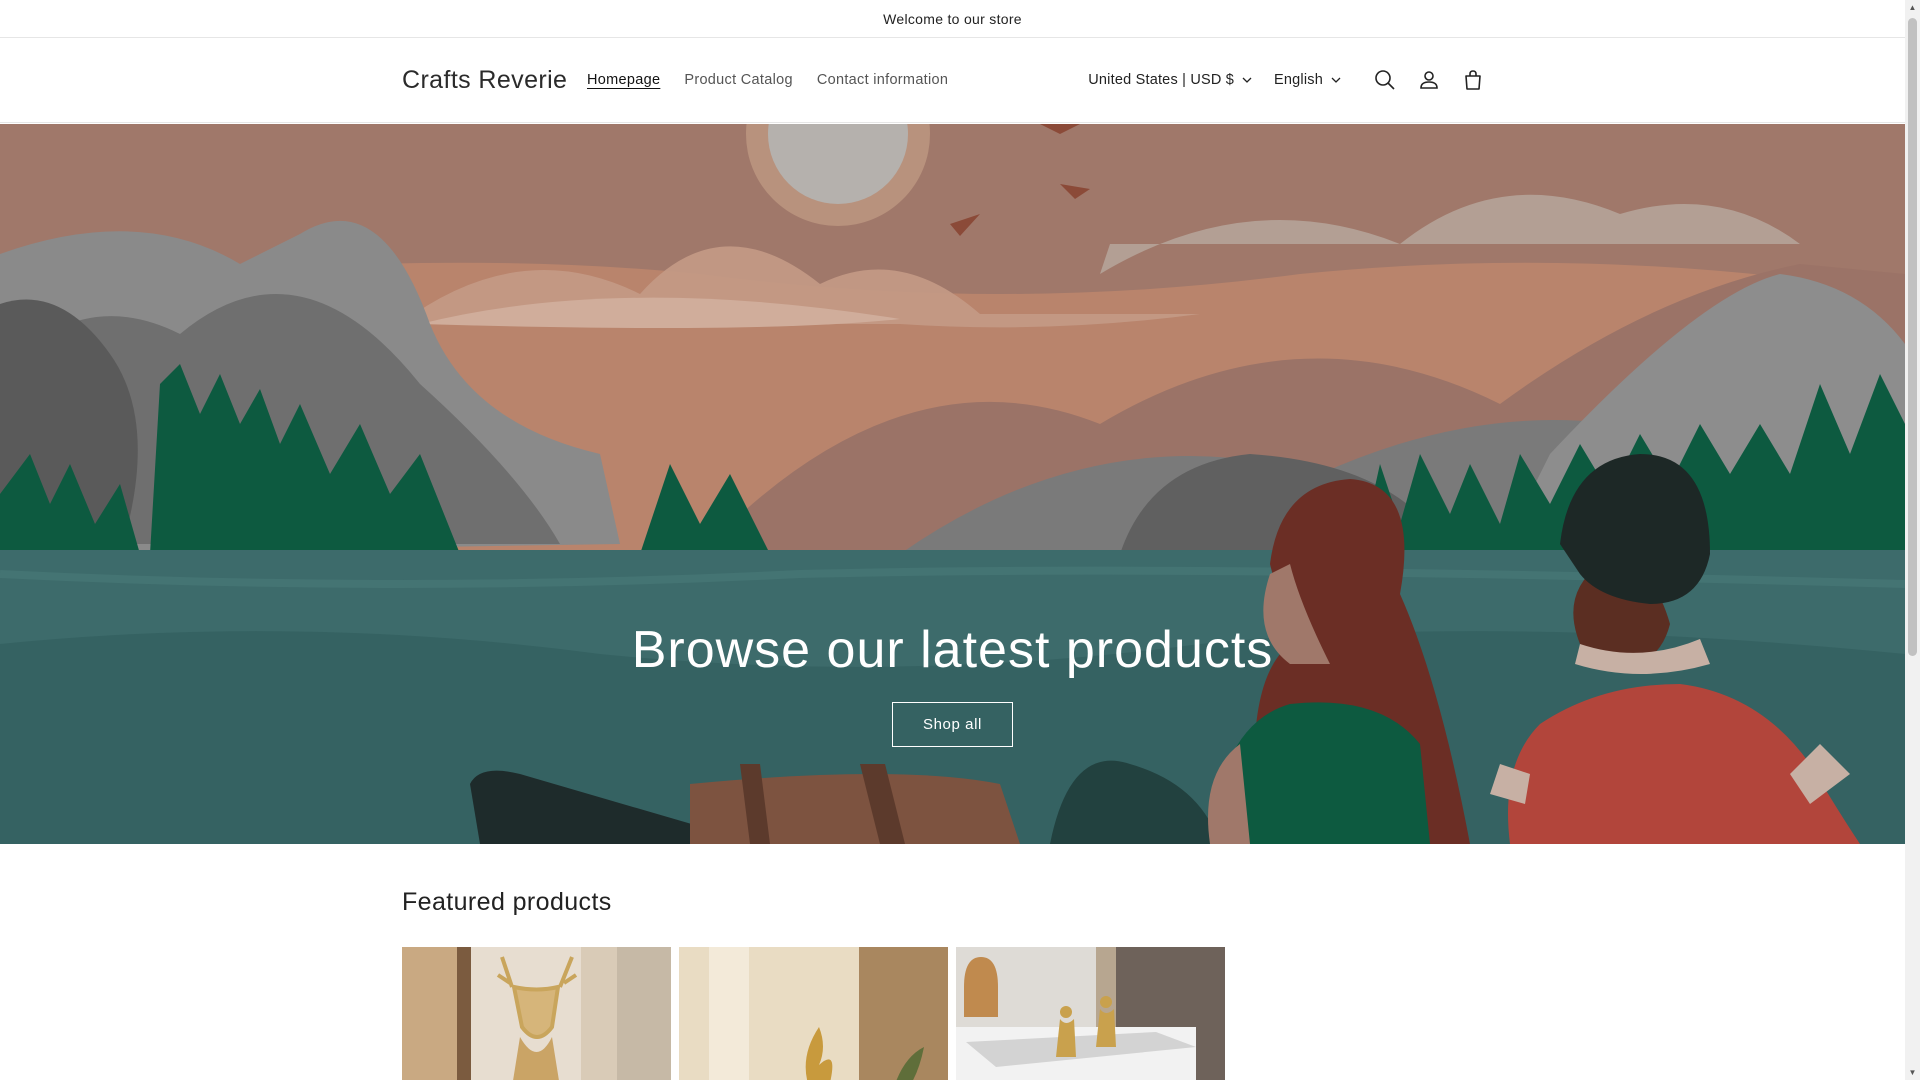 The width and height of the screenshot is (1920, 1080). What do you see at coordinates (952, 1013) in the screenshot?
I see `product-grid` at bounding box center [952, 1013].